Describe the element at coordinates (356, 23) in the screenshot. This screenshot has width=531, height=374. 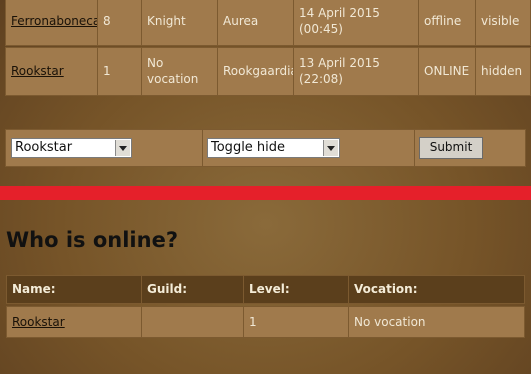
I see `table-row-cell-last-login: 14 April 2015 (00:45)` at that location.